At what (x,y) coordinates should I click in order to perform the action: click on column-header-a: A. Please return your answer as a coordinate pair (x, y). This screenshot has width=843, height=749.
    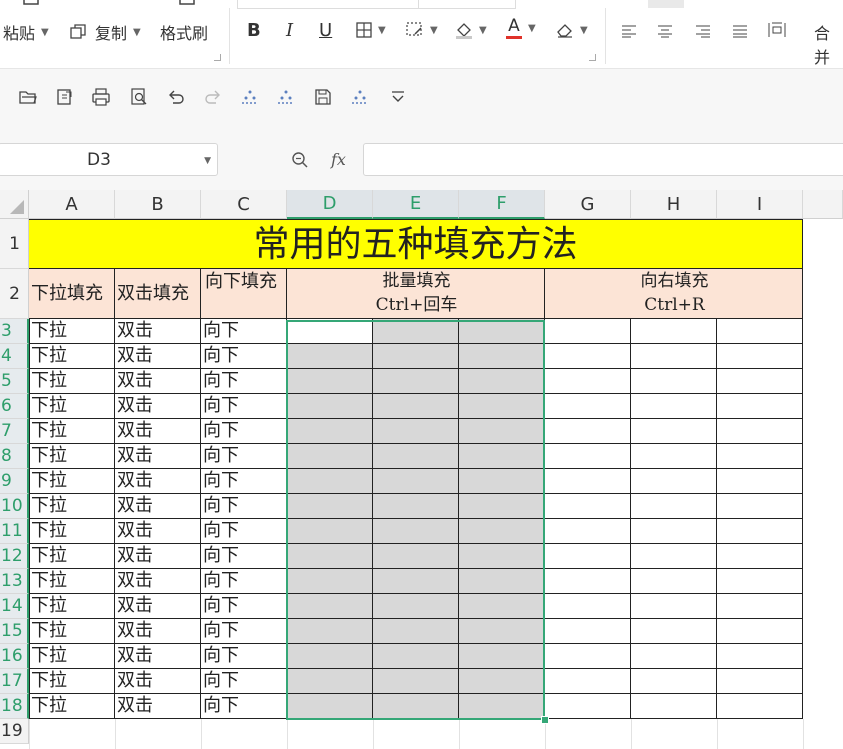
    Looking at the image, I should click on (72, 204).